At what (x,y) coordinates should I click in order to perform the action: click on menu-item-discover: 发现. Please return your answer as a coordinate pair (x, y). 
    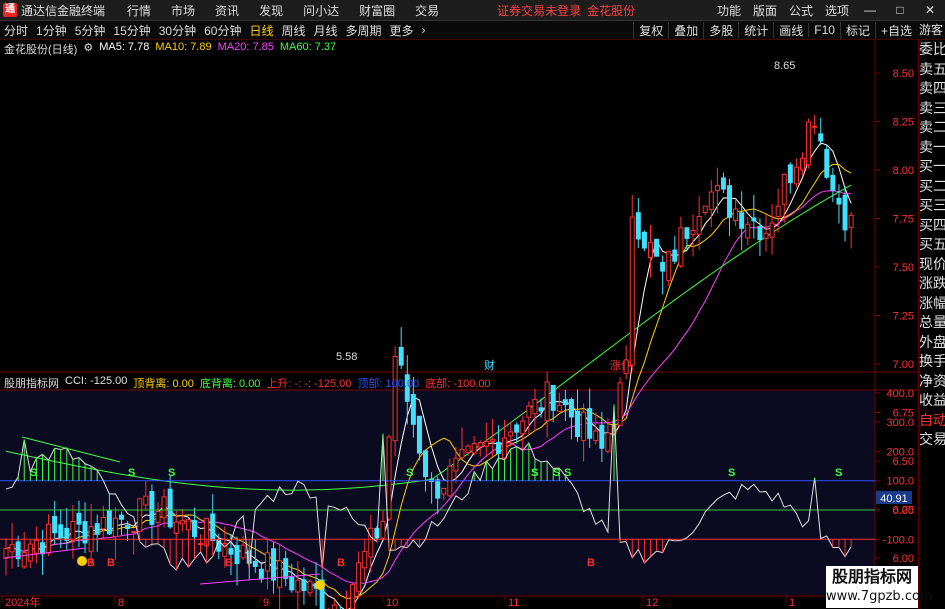
    Looking at the image, I should click on (271, 10).